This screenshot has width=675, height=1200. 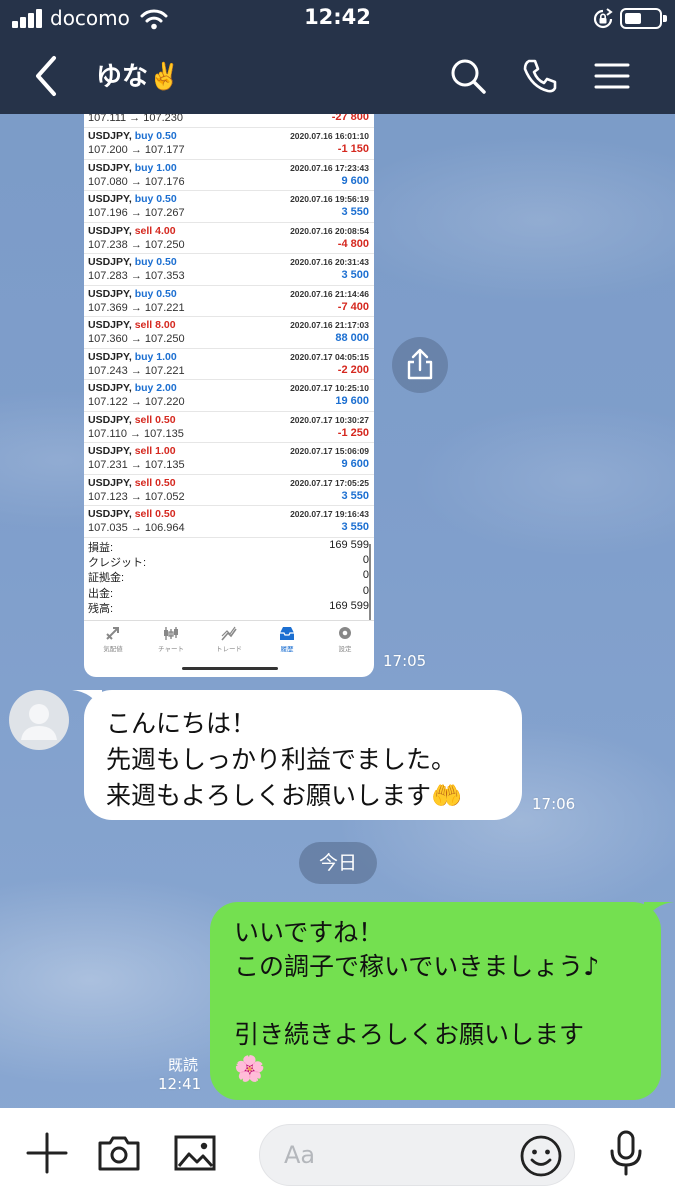 I want to click on incoming-message-bubble: こんにちは！ 先週もしっかり利益でました。 来週もよろしくお願いします🤲, so click(x=303, y=755).